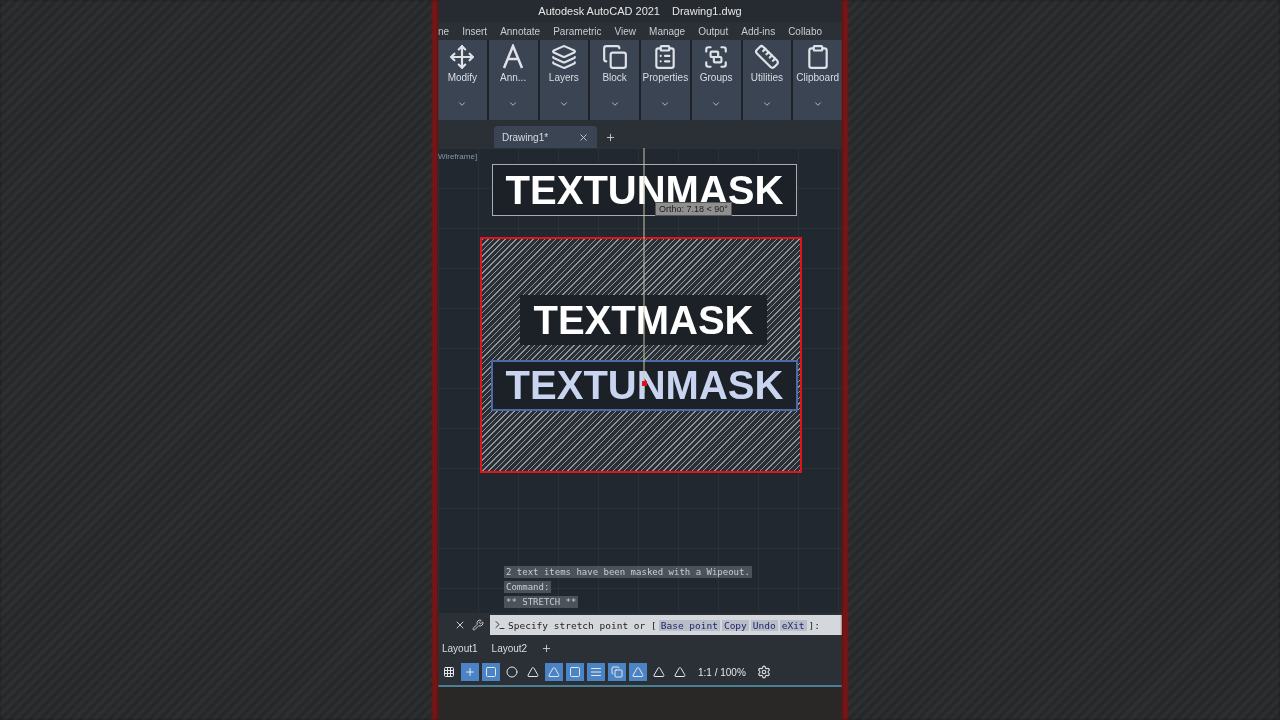 The image size is (1280, 720). Describe the element at coordinates (805, 31) in the screenshot. I see `ribbon-tab: Collabo` at that location.